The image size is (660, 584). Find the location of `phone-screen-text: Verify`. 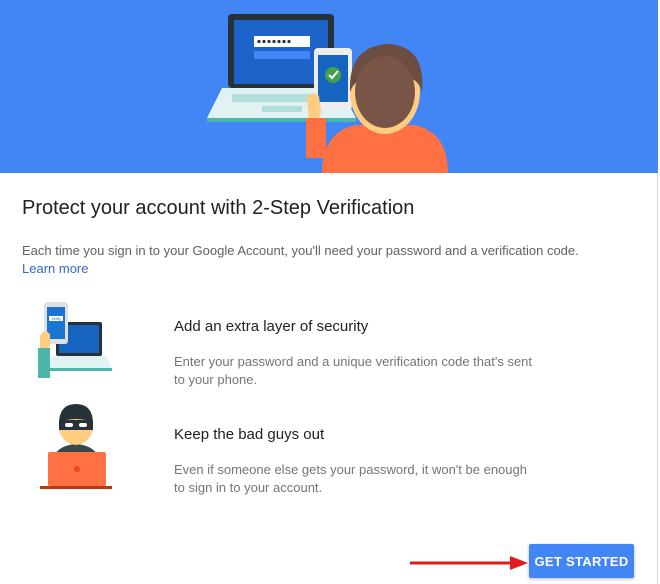

phone-screen-text: Verify is located at coordinates (56, 319).